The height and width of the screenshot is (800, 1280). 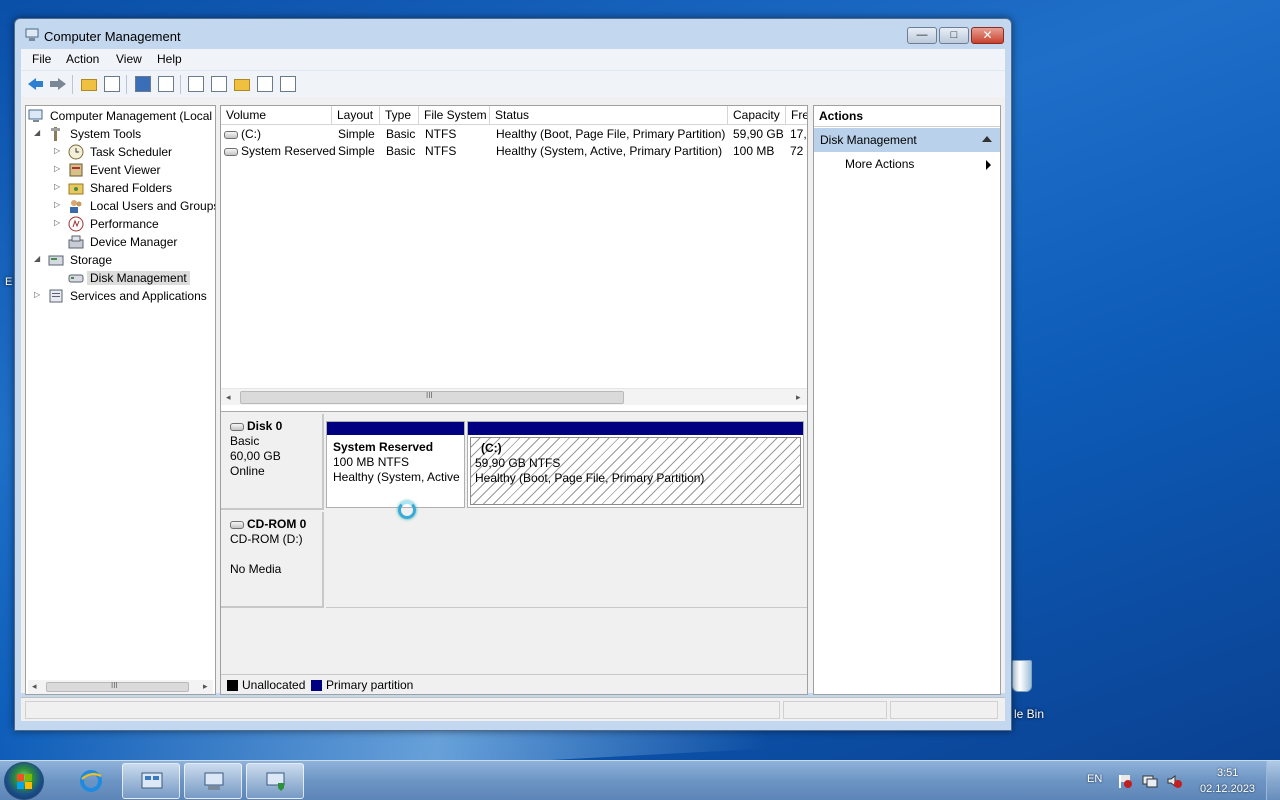 What do you see at coordinates (196, 84) in the screenshot?
I see `refresh-button` at bounding box center [196, 84].